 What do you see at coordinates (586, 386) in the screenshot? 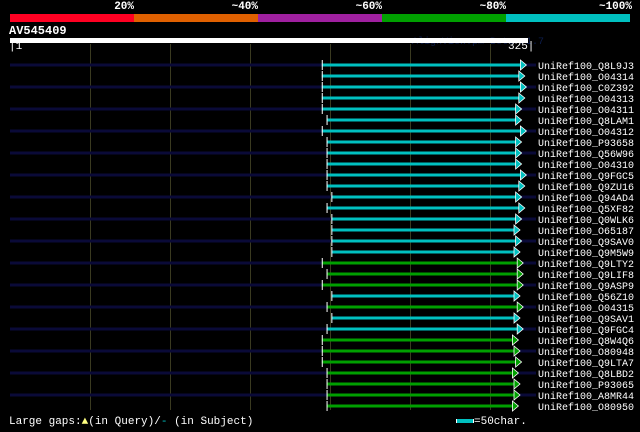
I see `hit-label: UniRef100_P93065` at bounding box center [586, 386].